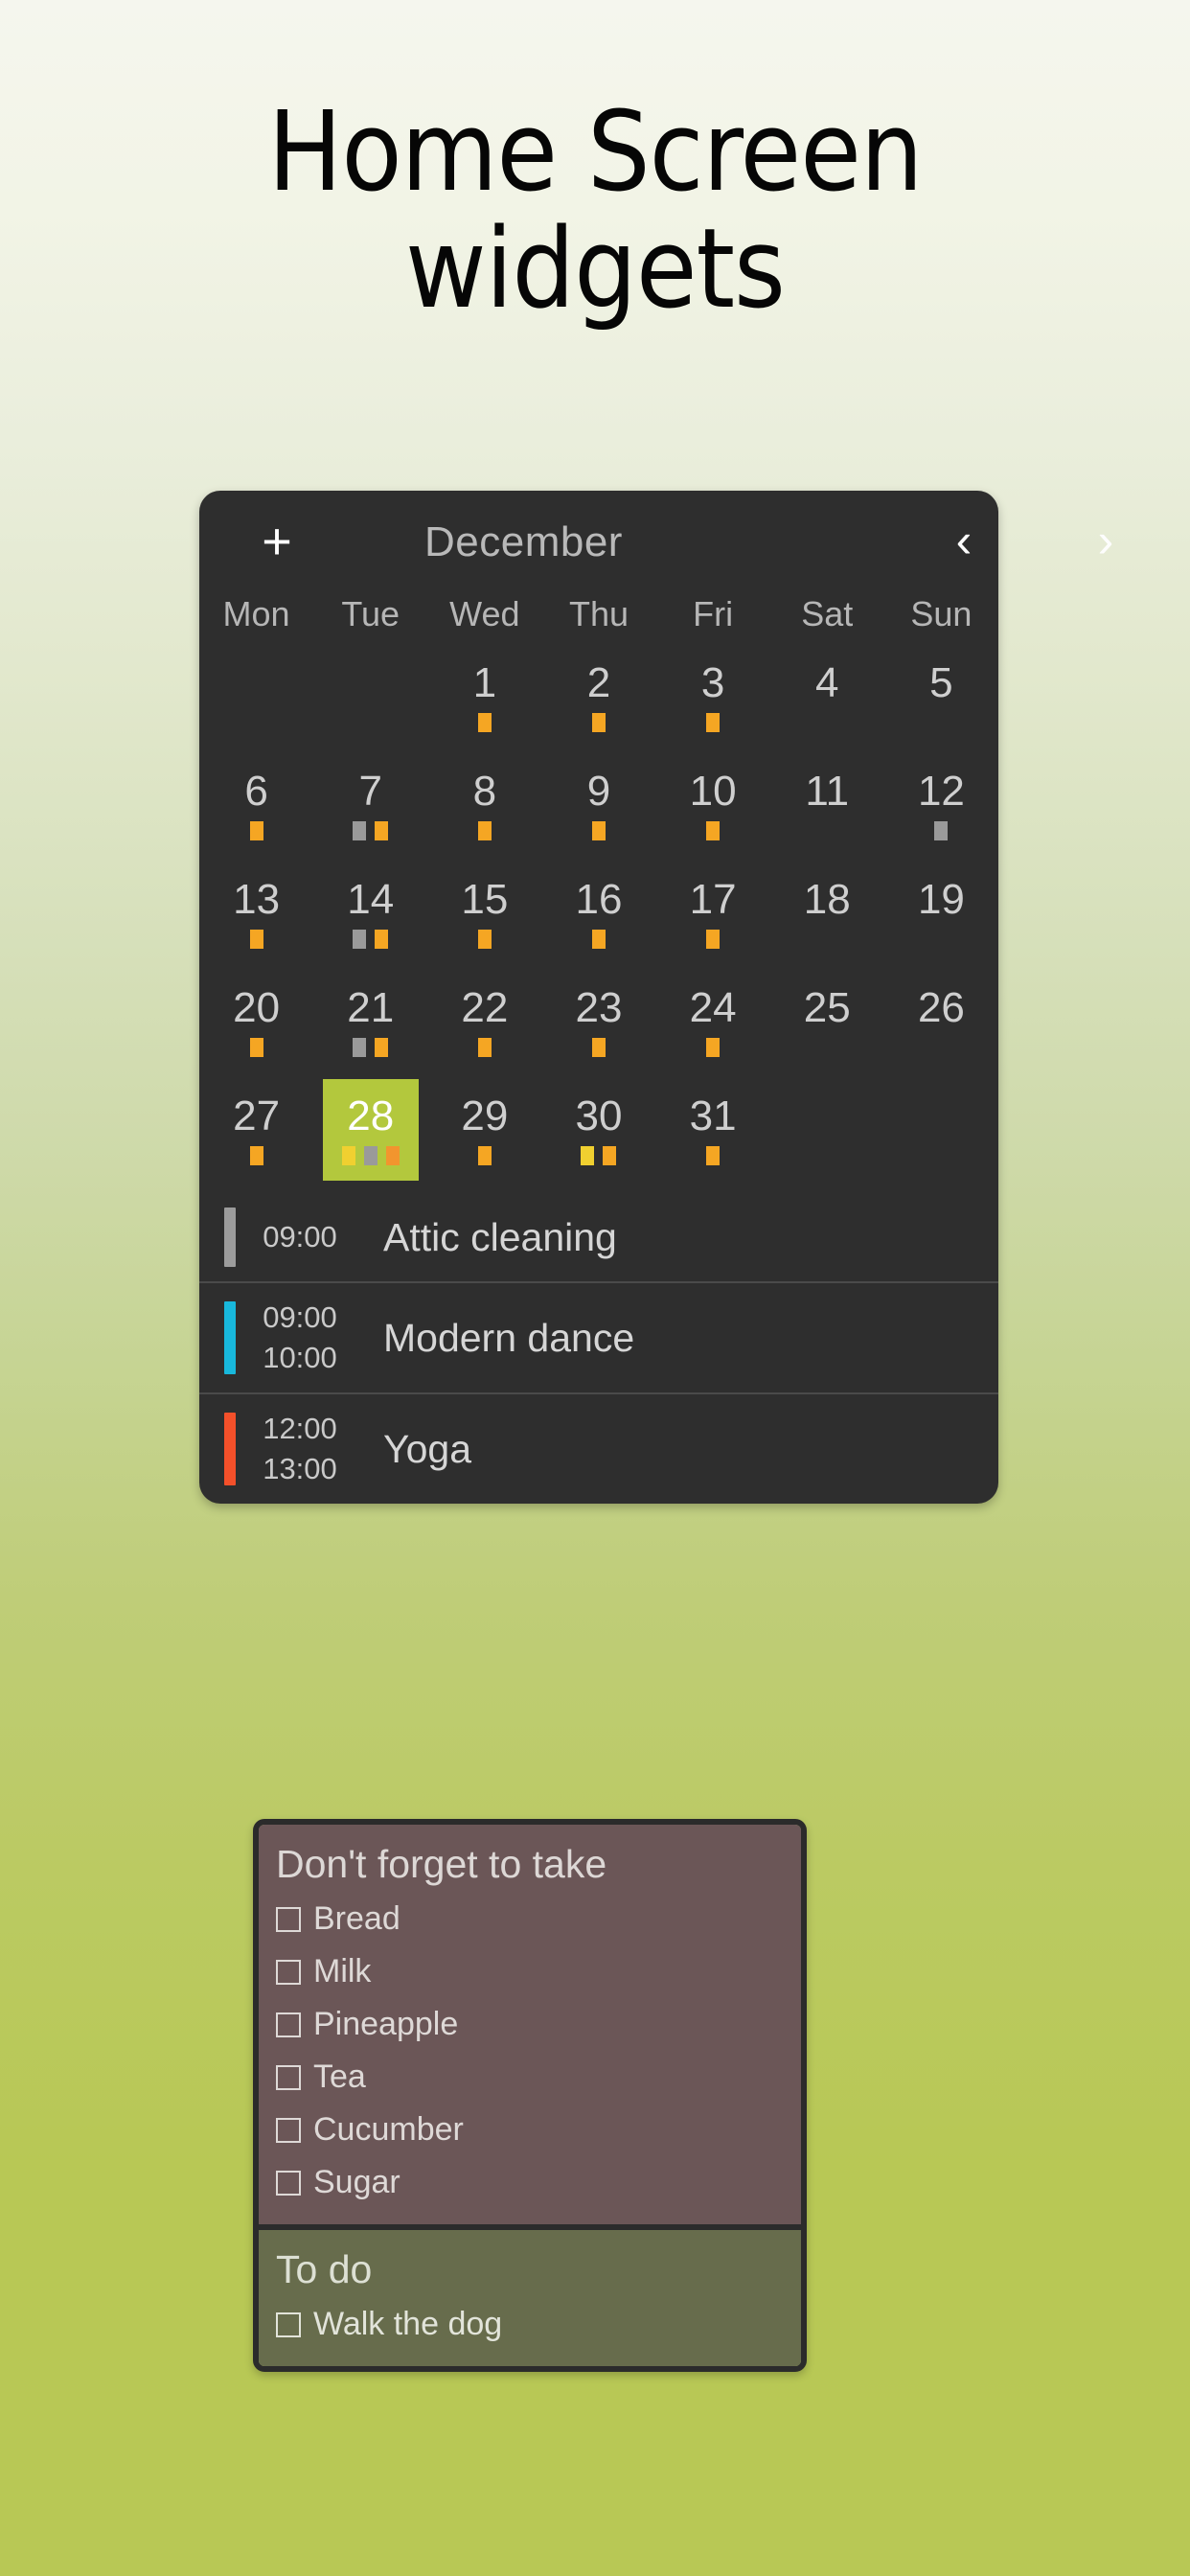 The width and height of the screenshot is (1190, 2576). I want to click on calendar-day-22: 22, so click(484, 1031).